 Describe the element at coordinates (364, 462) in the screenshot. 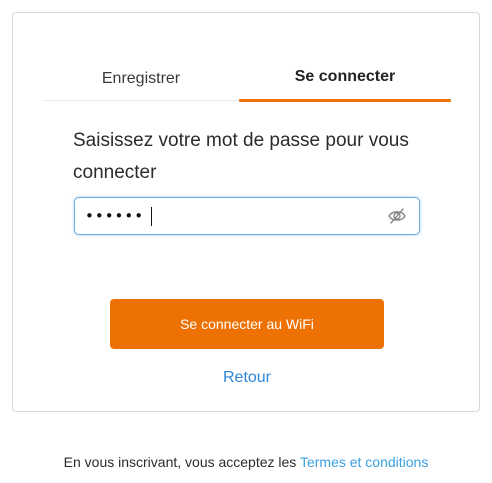

I see `terms-link: Termes et conditions` at that location.